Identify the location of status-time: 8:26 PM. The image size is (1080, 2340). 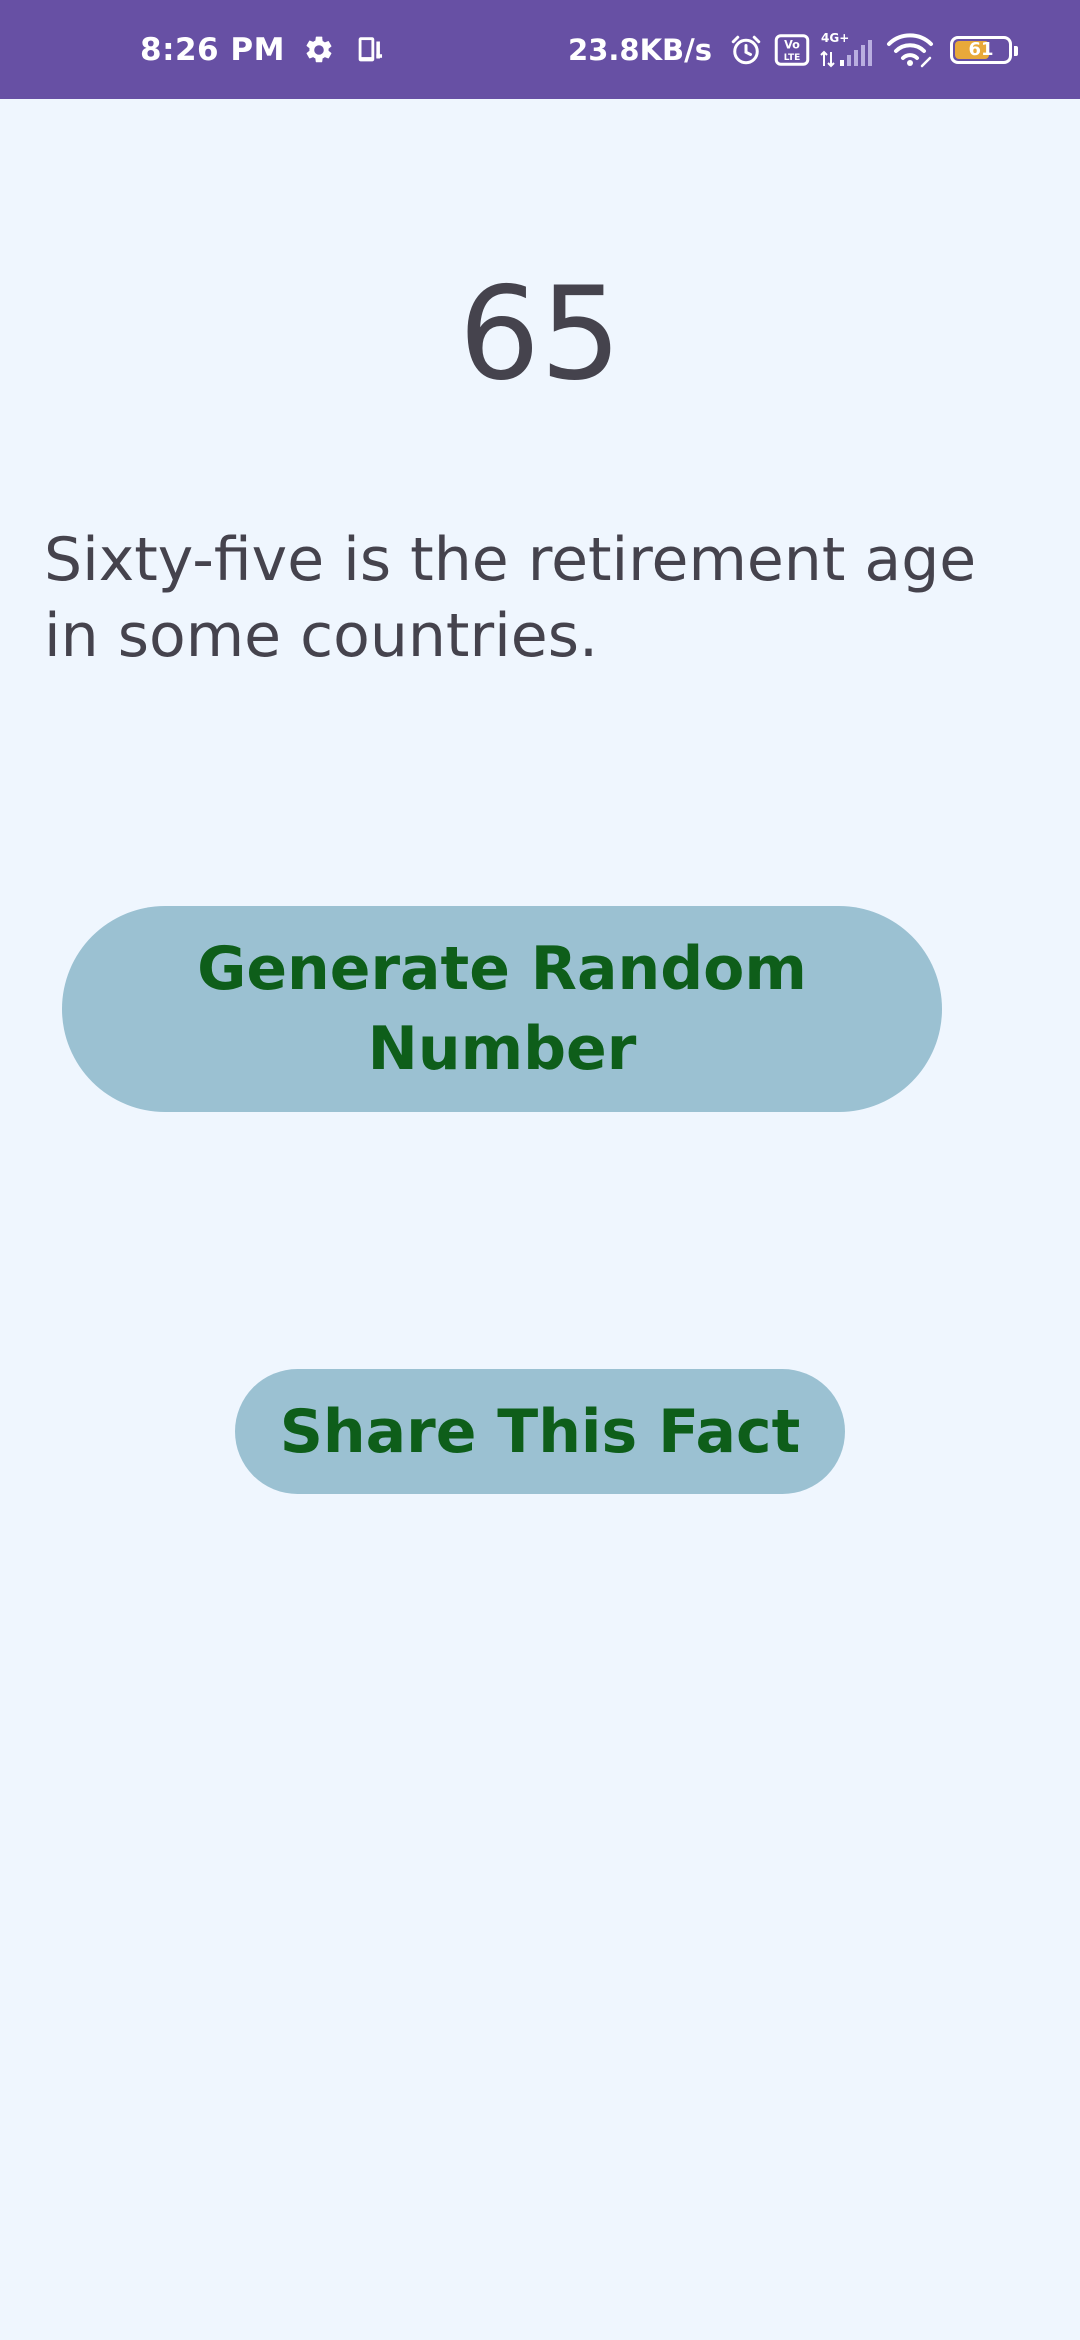
(212, 49).